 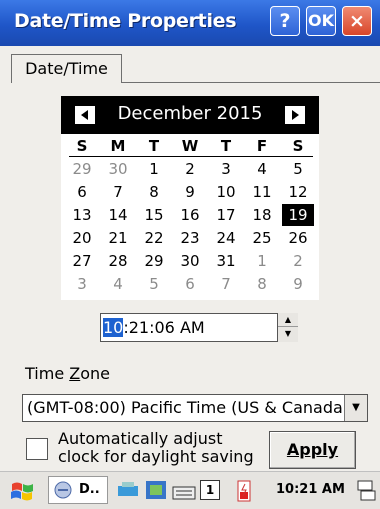 I want to click on time-spinner: ▲ ▼, so click(x=287, y=327).